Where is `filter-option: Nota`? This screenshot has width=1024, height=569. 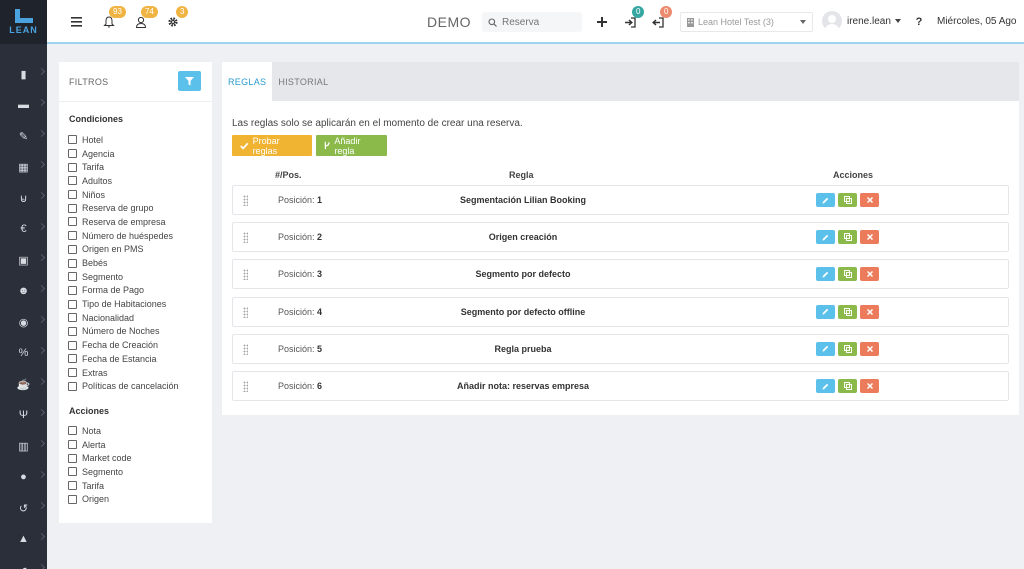 filter-option: Nota is located at coordinates (100, 431).